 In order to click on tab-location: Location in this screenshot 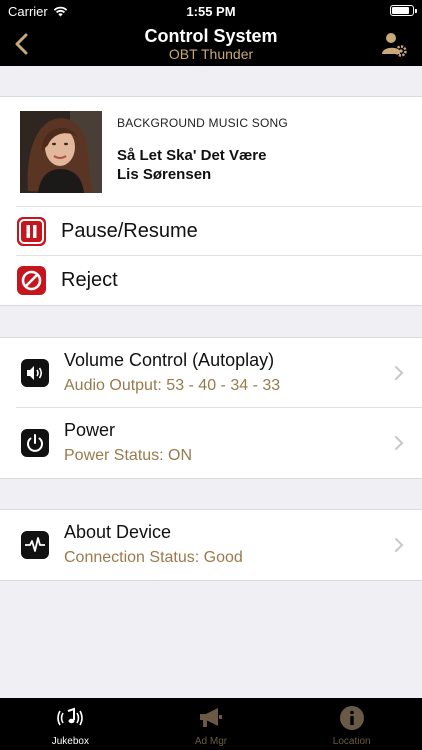, I will do `click(351, 724)`.